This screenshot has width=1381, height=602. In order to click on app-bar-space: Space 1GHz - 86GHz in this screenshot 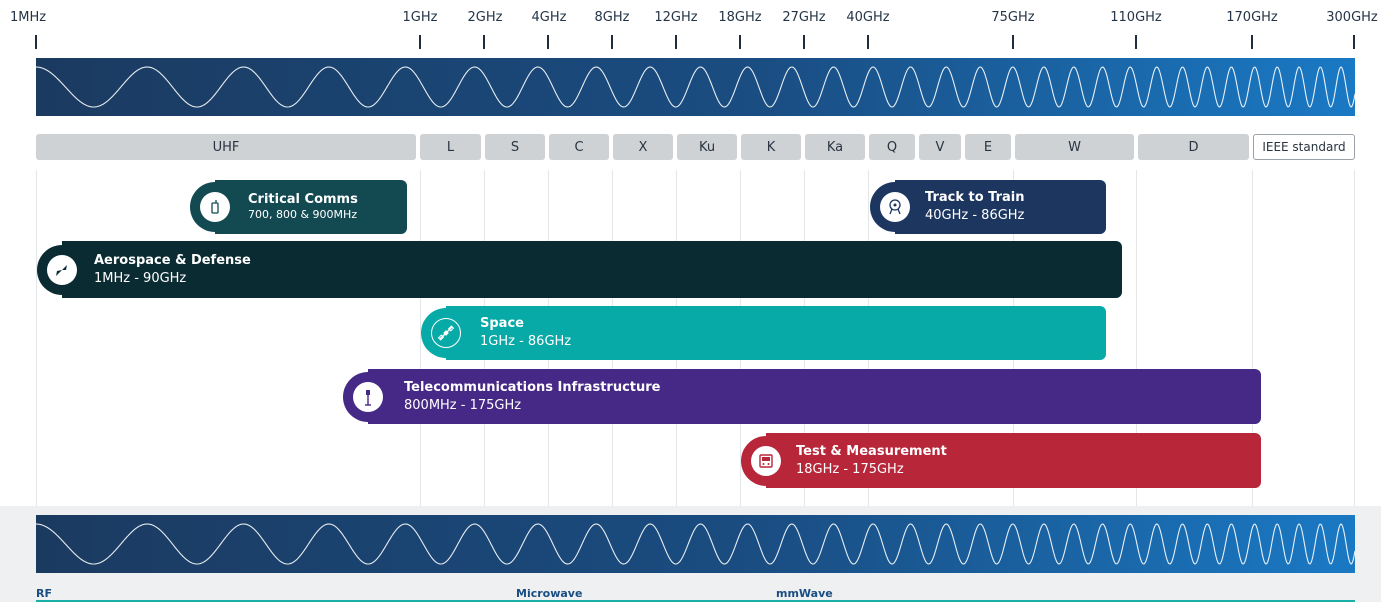, I will do `click(763, 333)`.